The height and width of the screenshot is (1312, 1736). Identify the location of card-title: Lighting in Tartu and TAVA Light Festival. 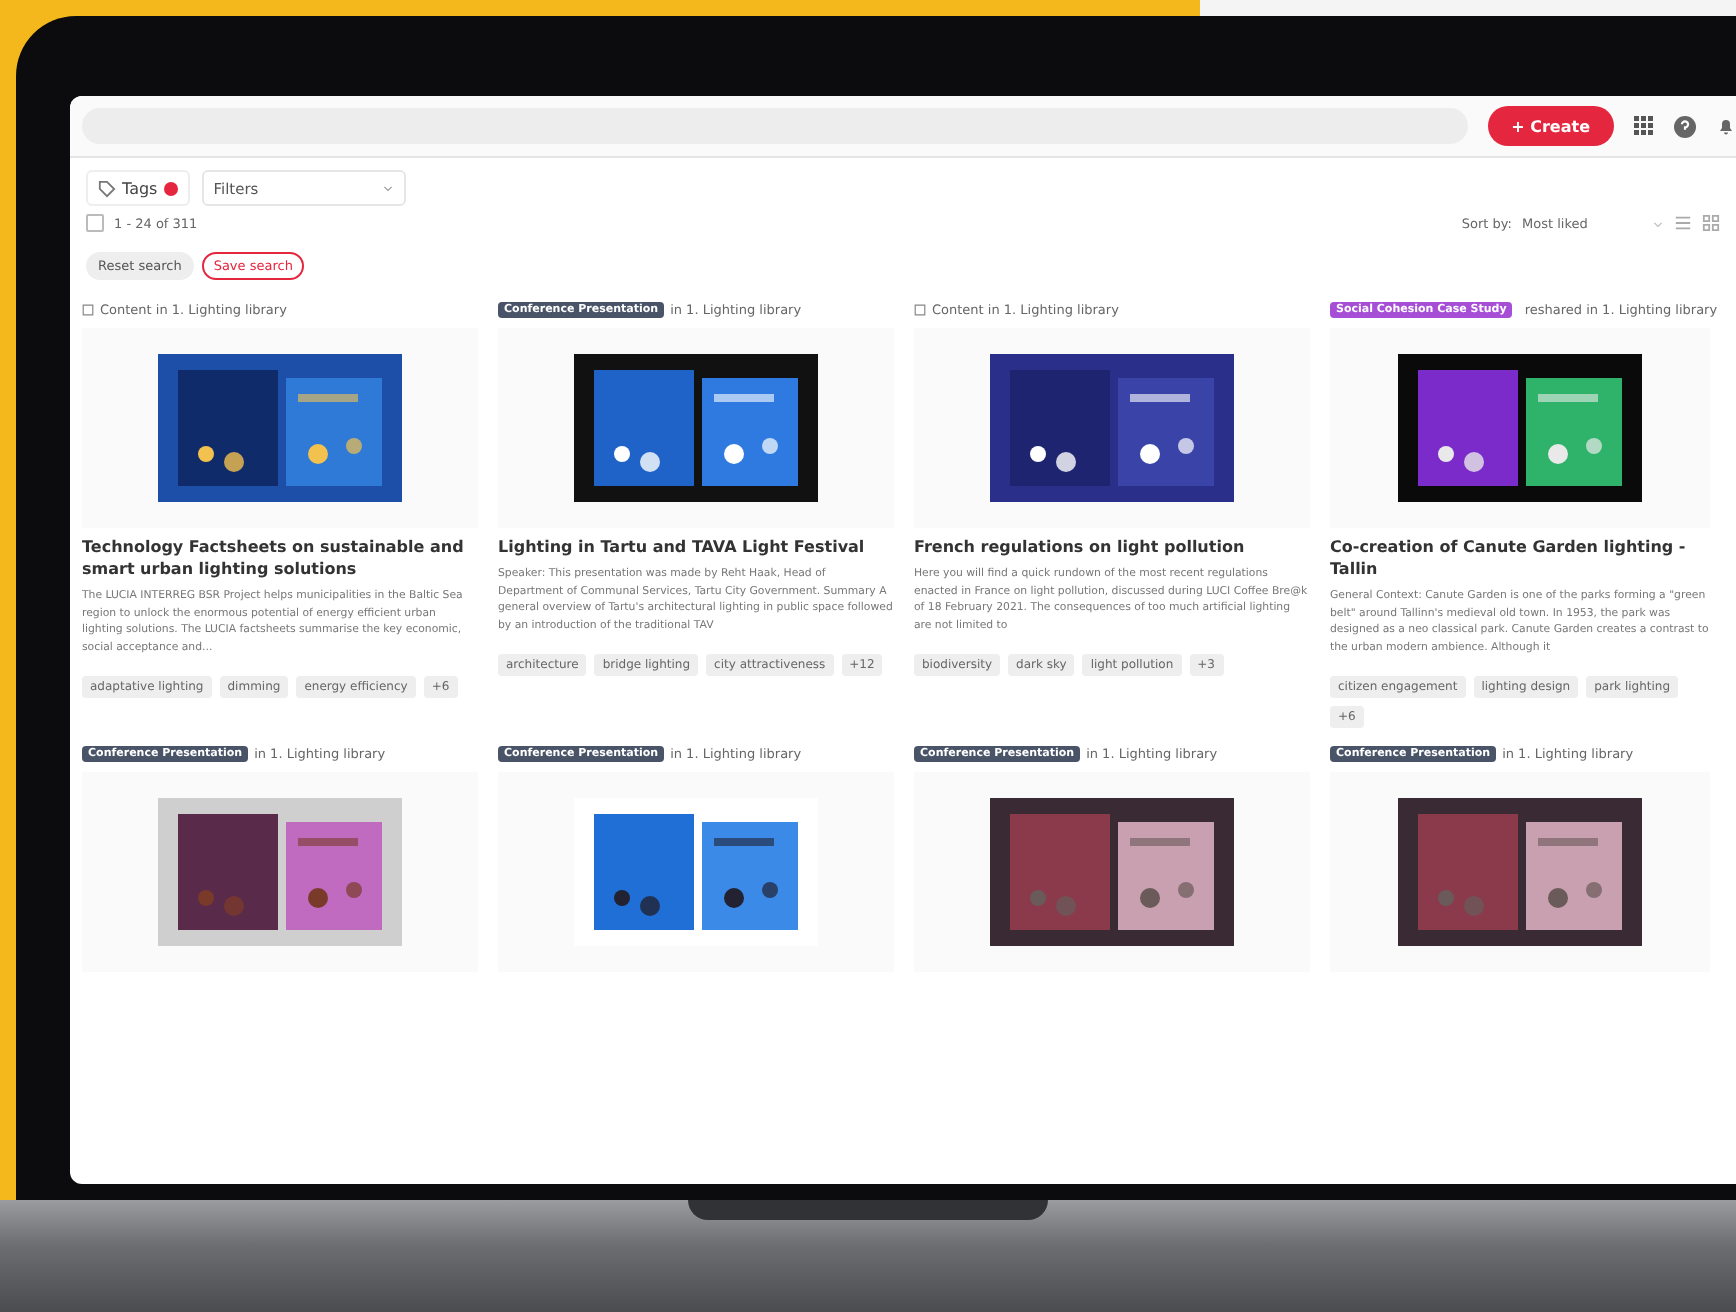
(696, 547).